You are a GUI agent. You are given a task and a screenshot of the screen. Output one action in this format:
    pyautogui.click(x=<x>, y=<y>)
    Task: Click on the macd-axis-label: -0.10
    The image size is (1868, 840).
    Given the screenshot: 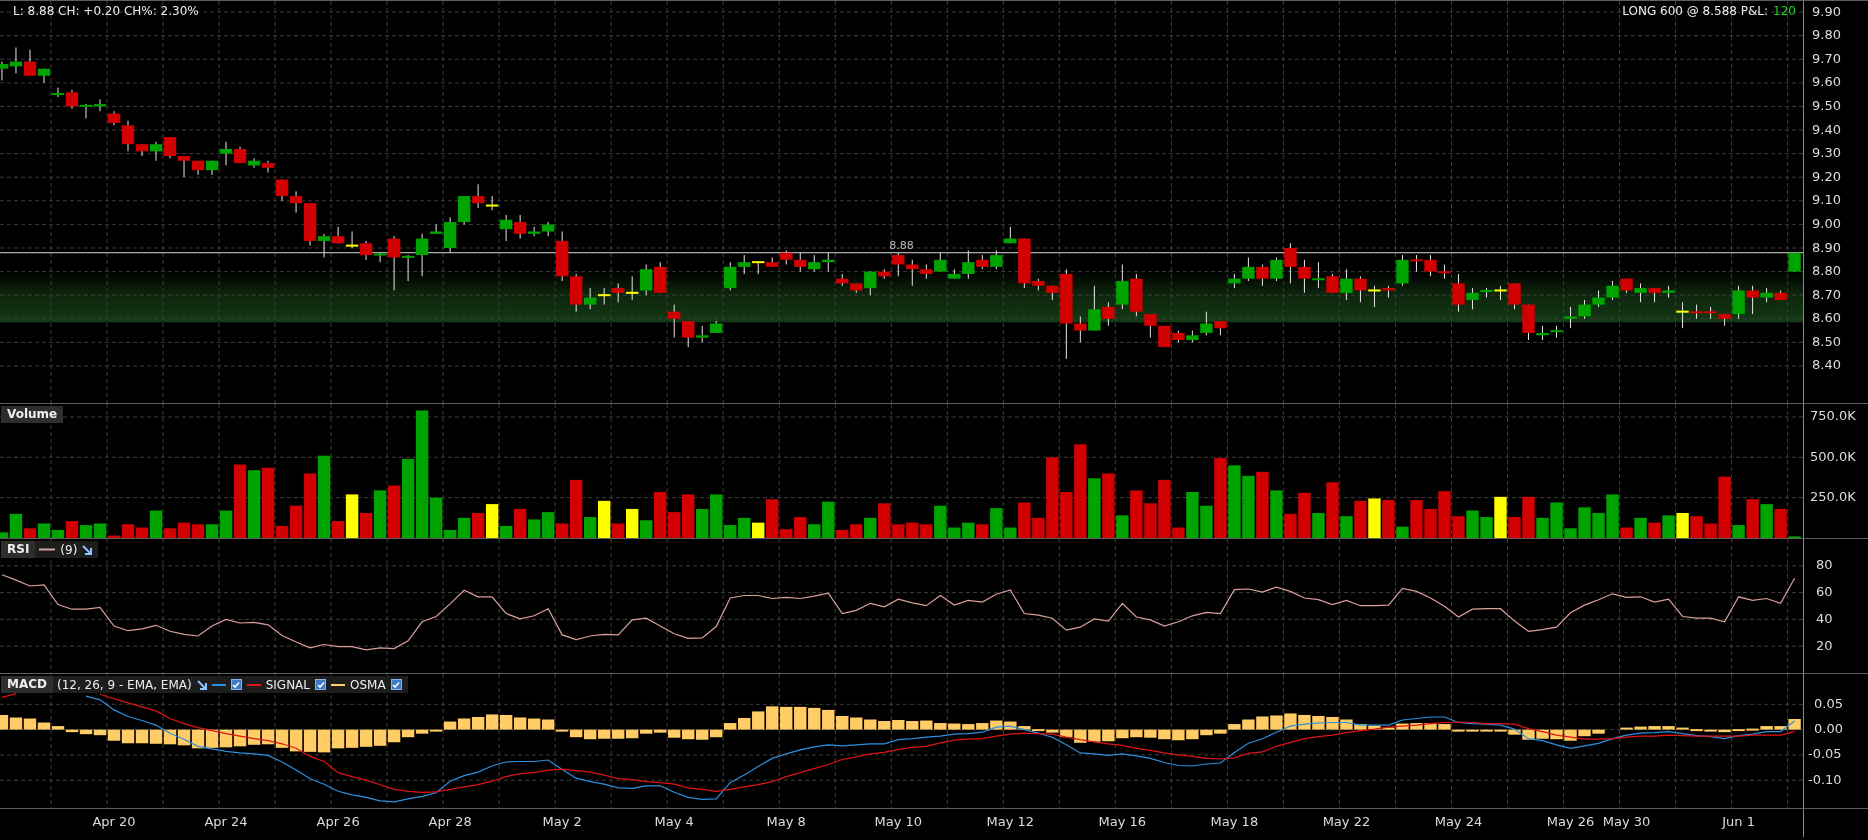 What is the action you would take?
    pyautogui.click(x=1825, y=779)
    